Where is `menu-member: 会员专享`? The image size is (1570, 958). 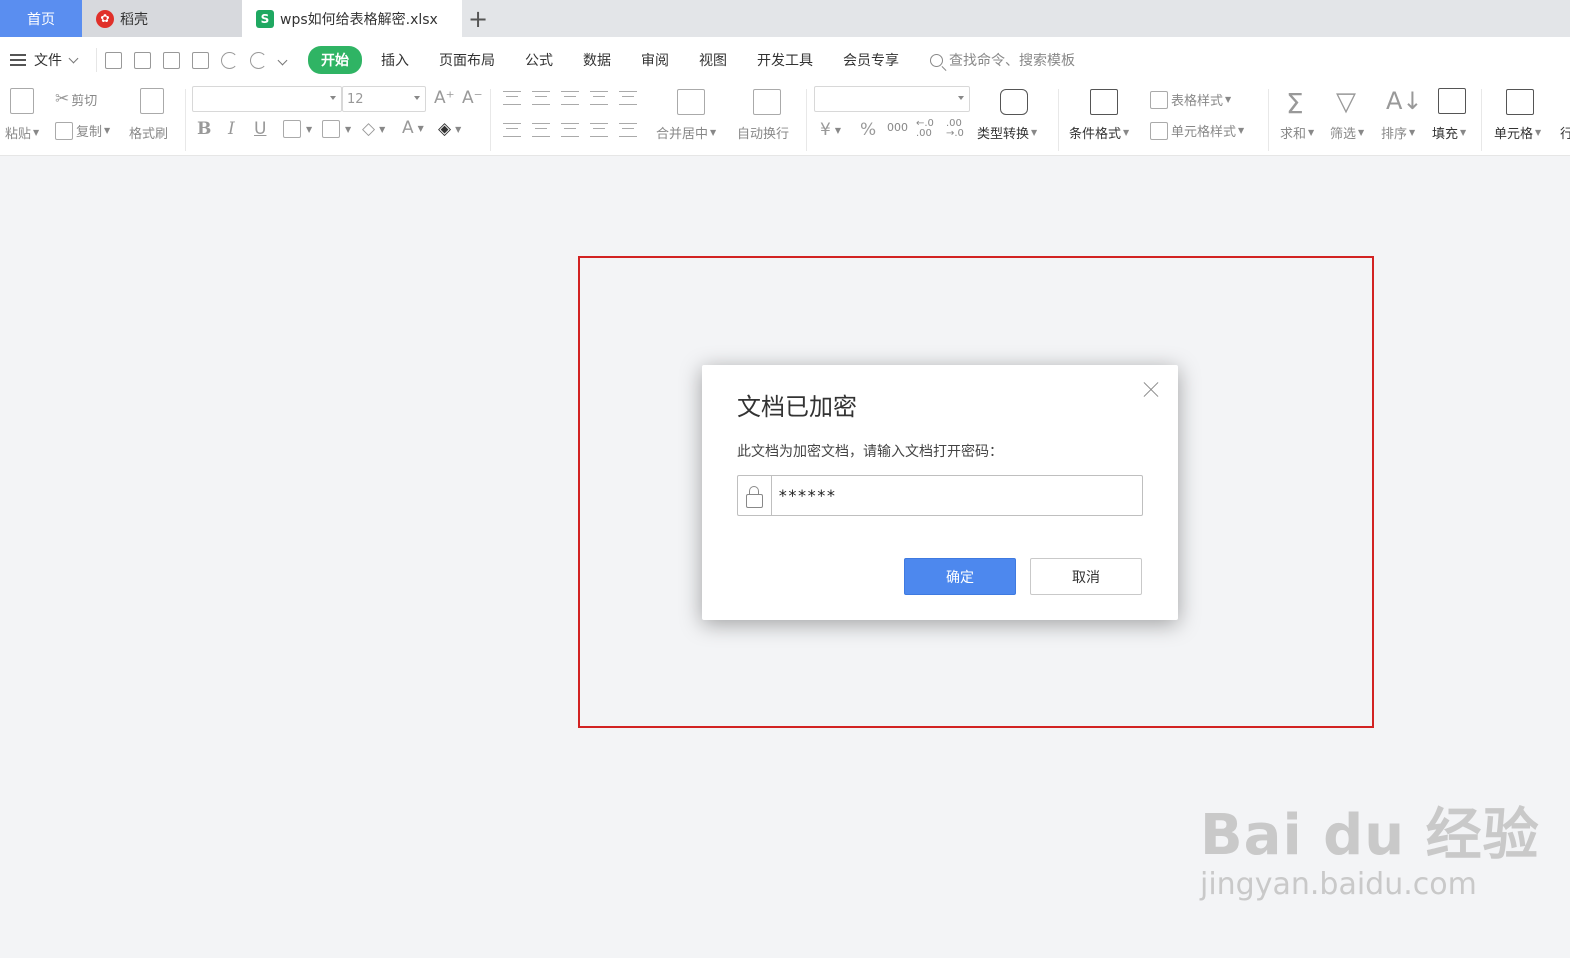 menu-member: 会员专享 is located at coordinates (871, 60).